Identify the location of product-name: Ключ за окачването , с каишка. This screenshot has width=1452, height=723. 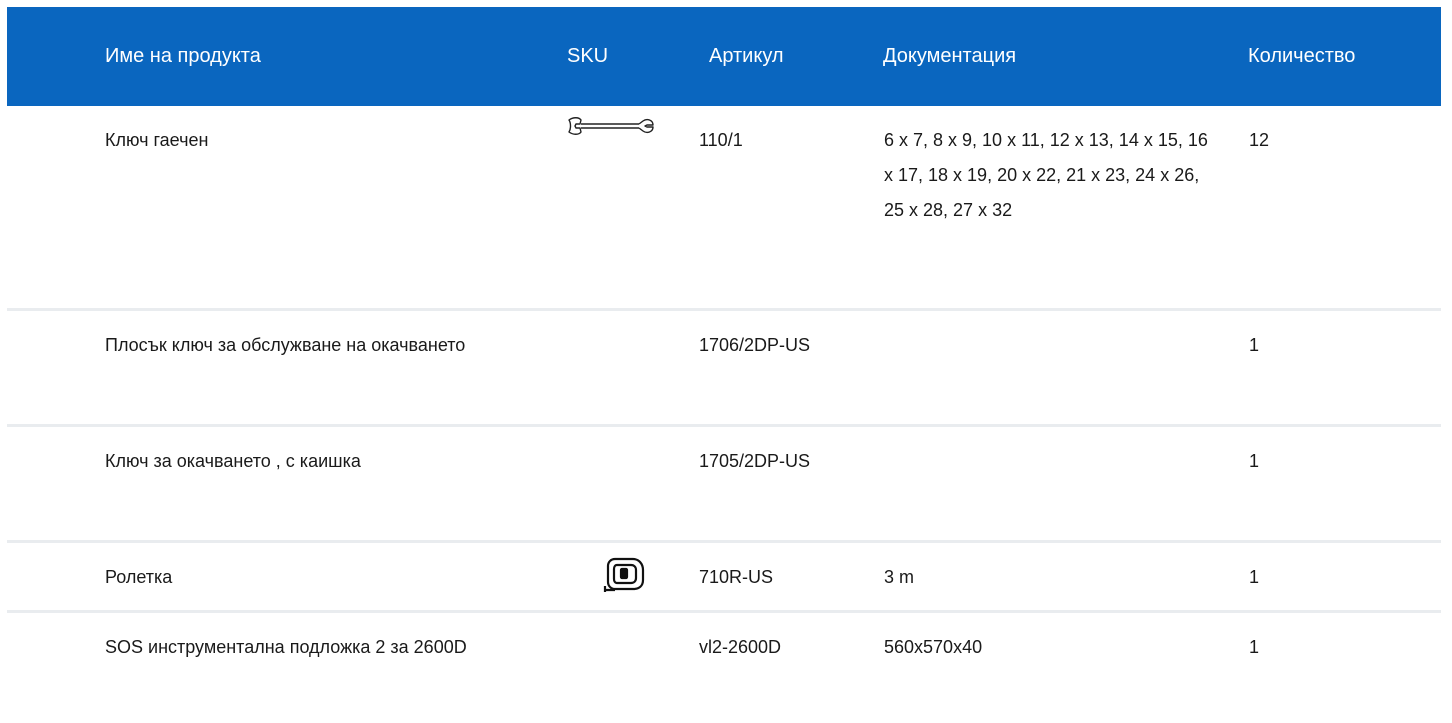
(233, 461).